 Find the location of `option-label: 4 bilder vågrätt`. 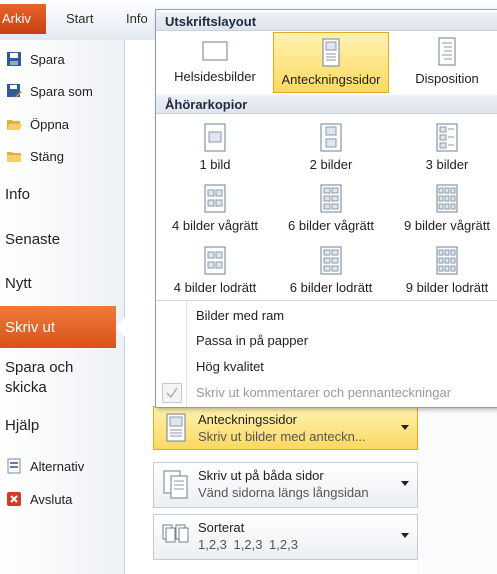

option-label: 4 bilder vågrätt is located at coordinates (215, 225).